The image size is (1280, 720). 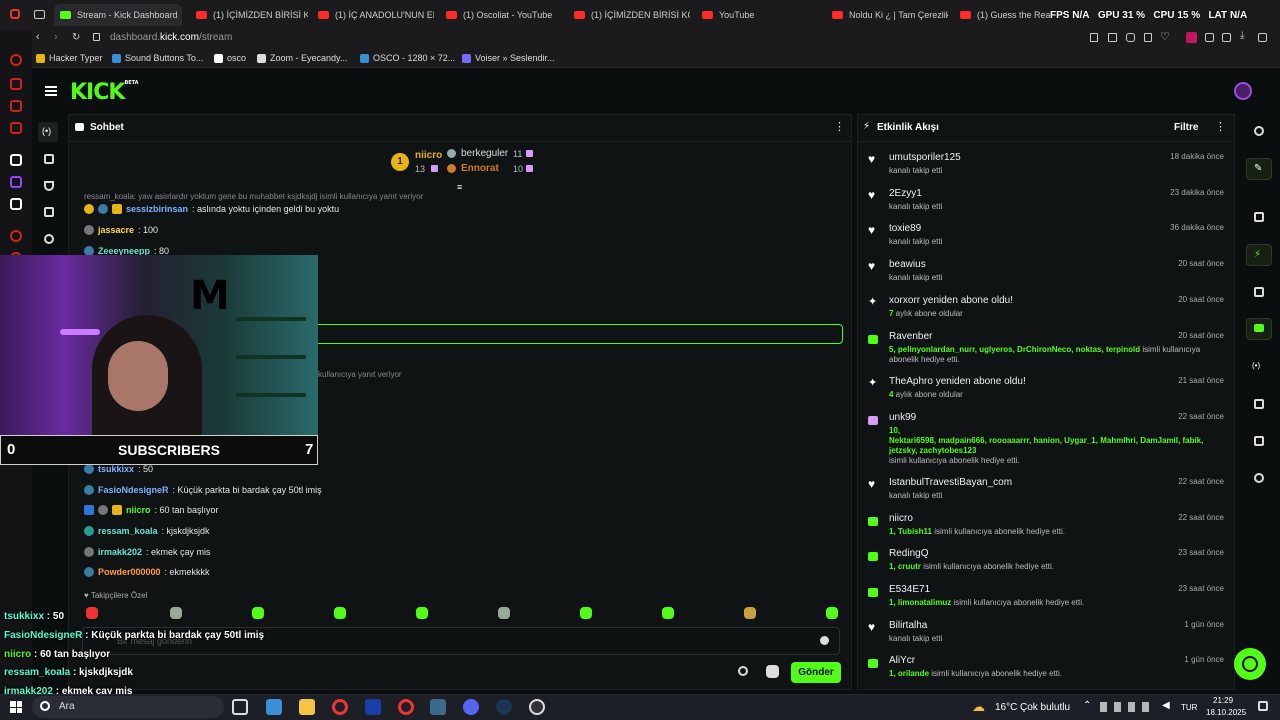 I want to click on bookmark-item: Hacker Typer, so click(x=69, y=58).